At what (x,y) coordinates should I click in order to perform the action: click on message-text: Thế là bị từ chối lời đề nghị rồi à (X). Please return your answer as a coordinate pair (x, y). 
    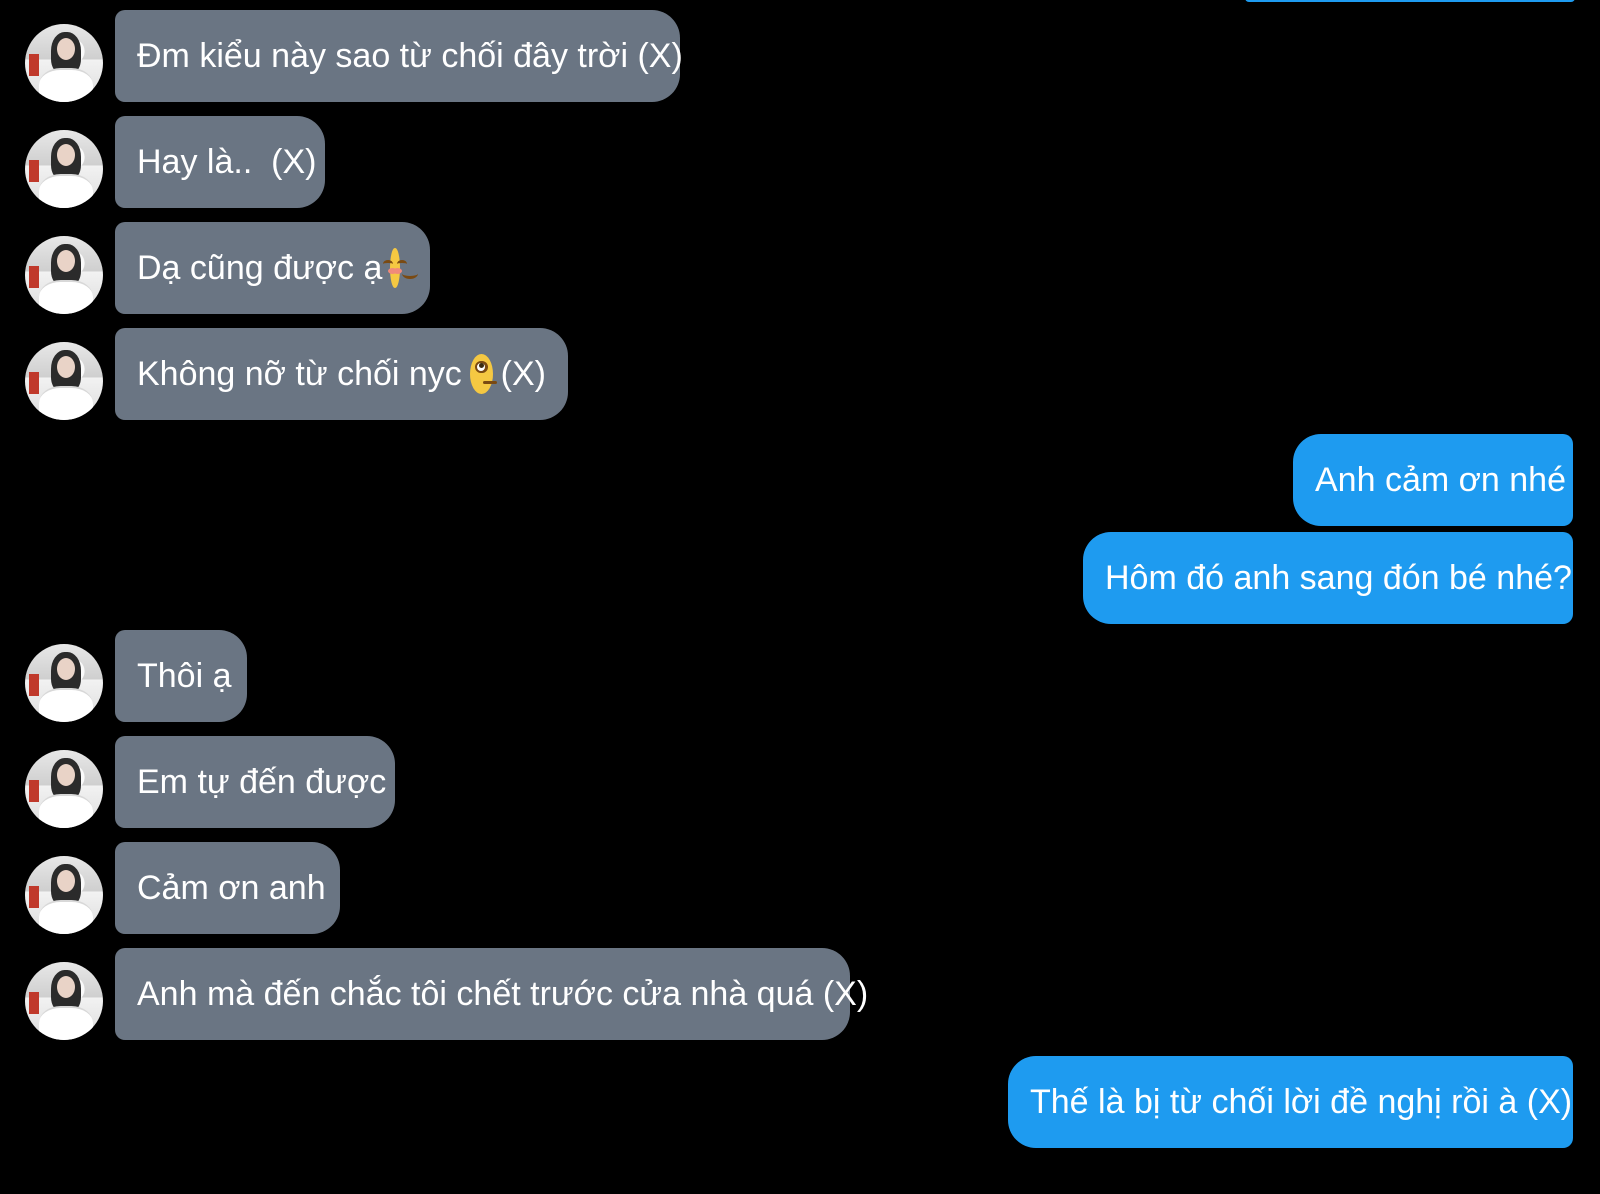
    Looking at the image, I should click on (1301, 1101).